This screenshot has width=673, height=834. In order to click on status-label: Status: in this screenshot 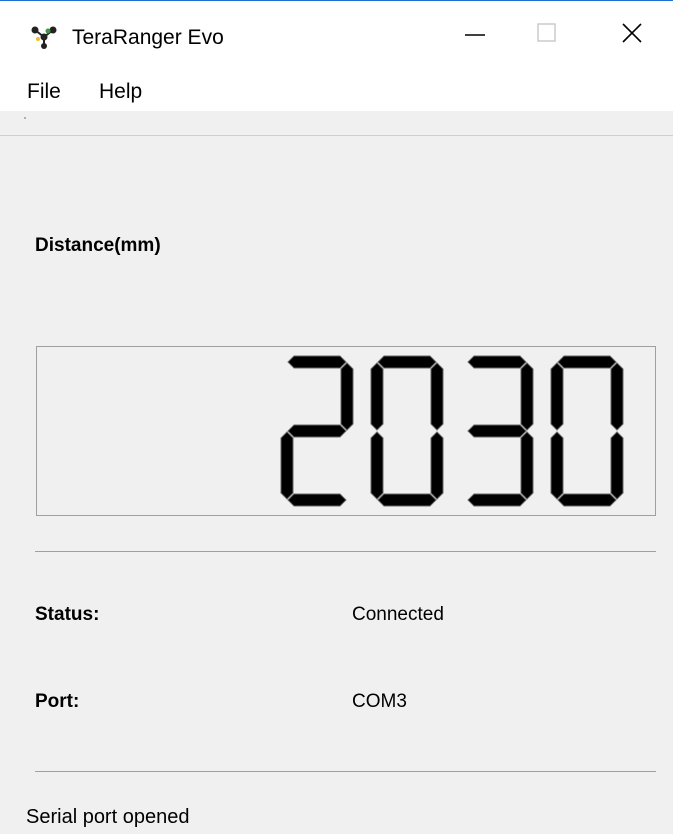, I will do `click(67, 614)`.